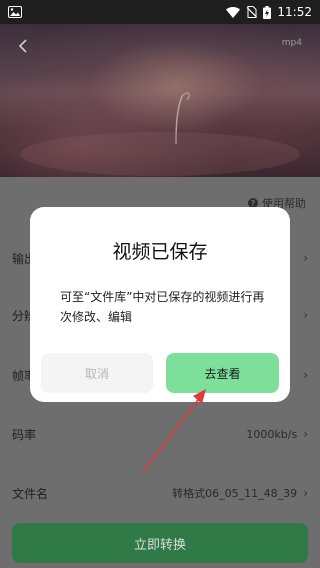 Image resolution: width=320 pixels, height=568 pixels. What do you see at coordinates (252, 12) in the screenshot?
I see `no-sim-icon` at bounding box center [252, 12].